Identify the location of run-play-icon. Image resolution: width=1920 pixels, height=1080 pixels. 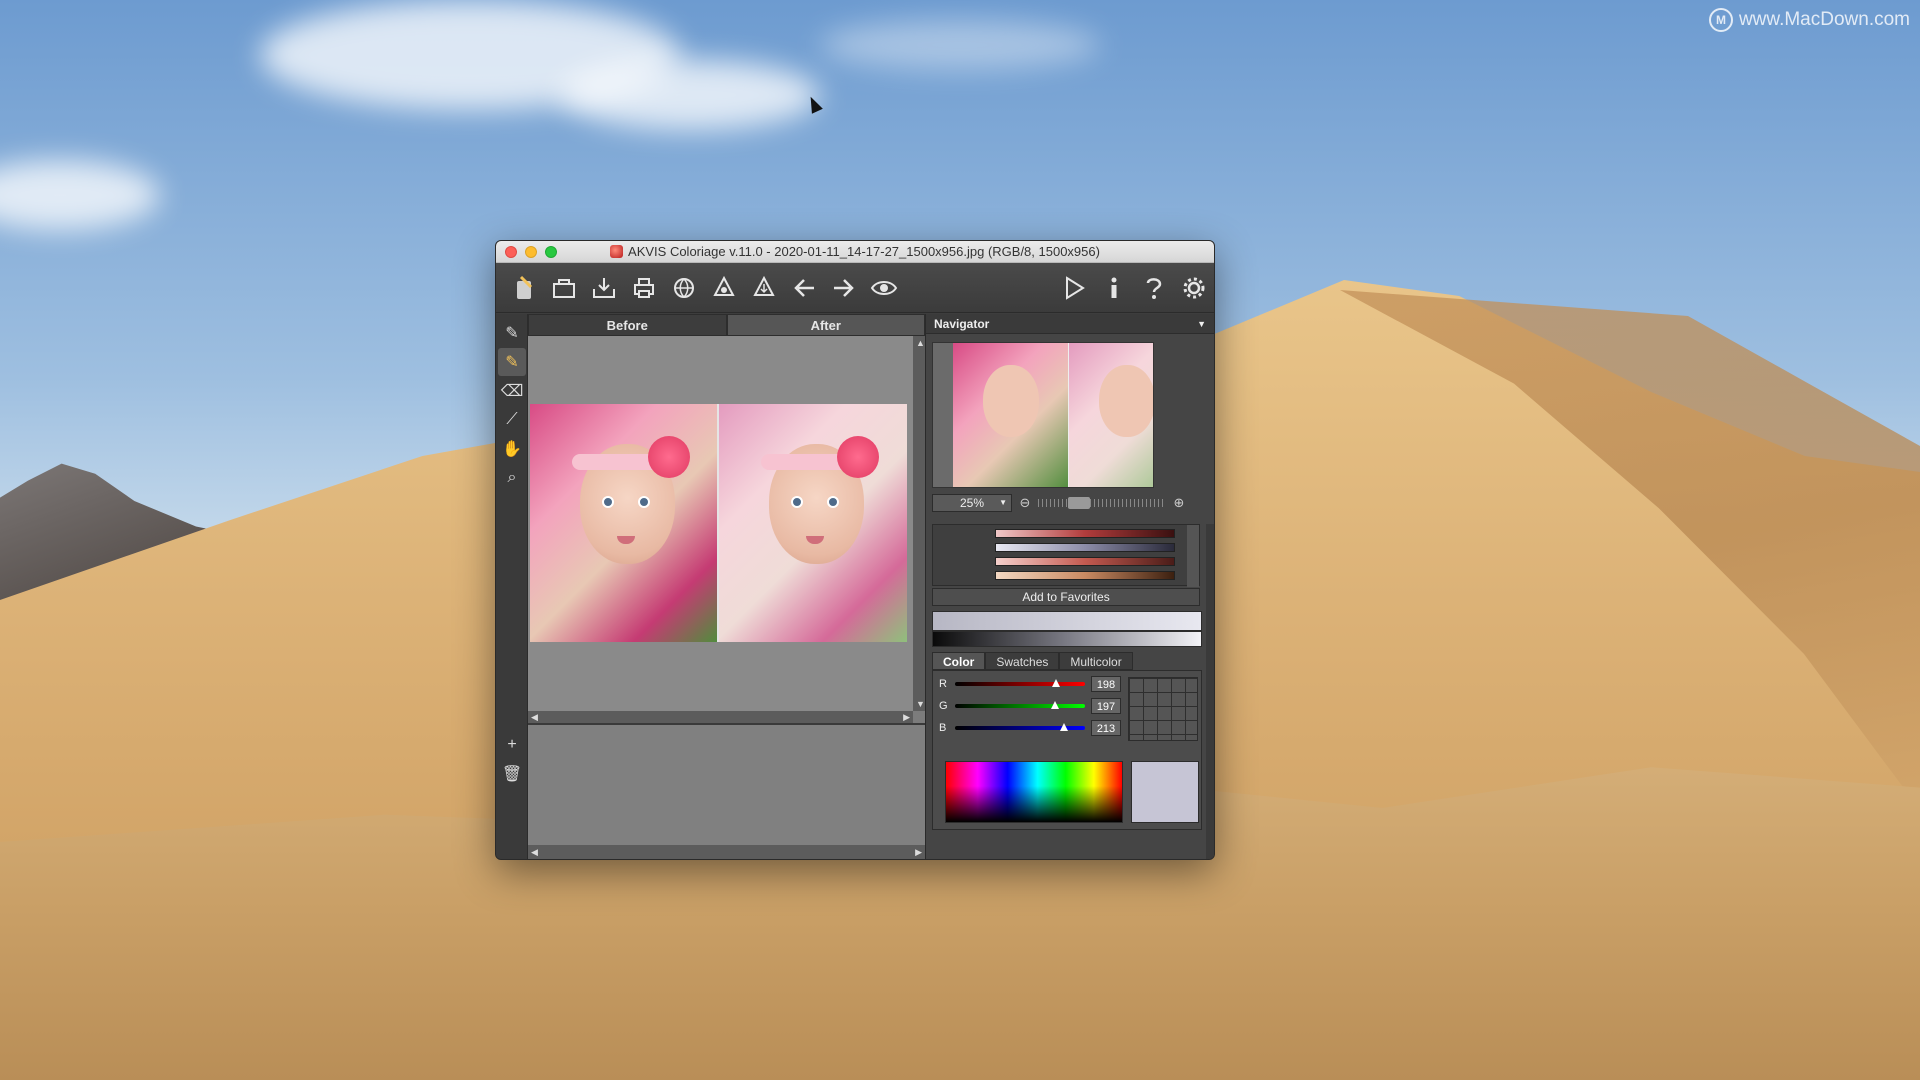
(1074, 288).